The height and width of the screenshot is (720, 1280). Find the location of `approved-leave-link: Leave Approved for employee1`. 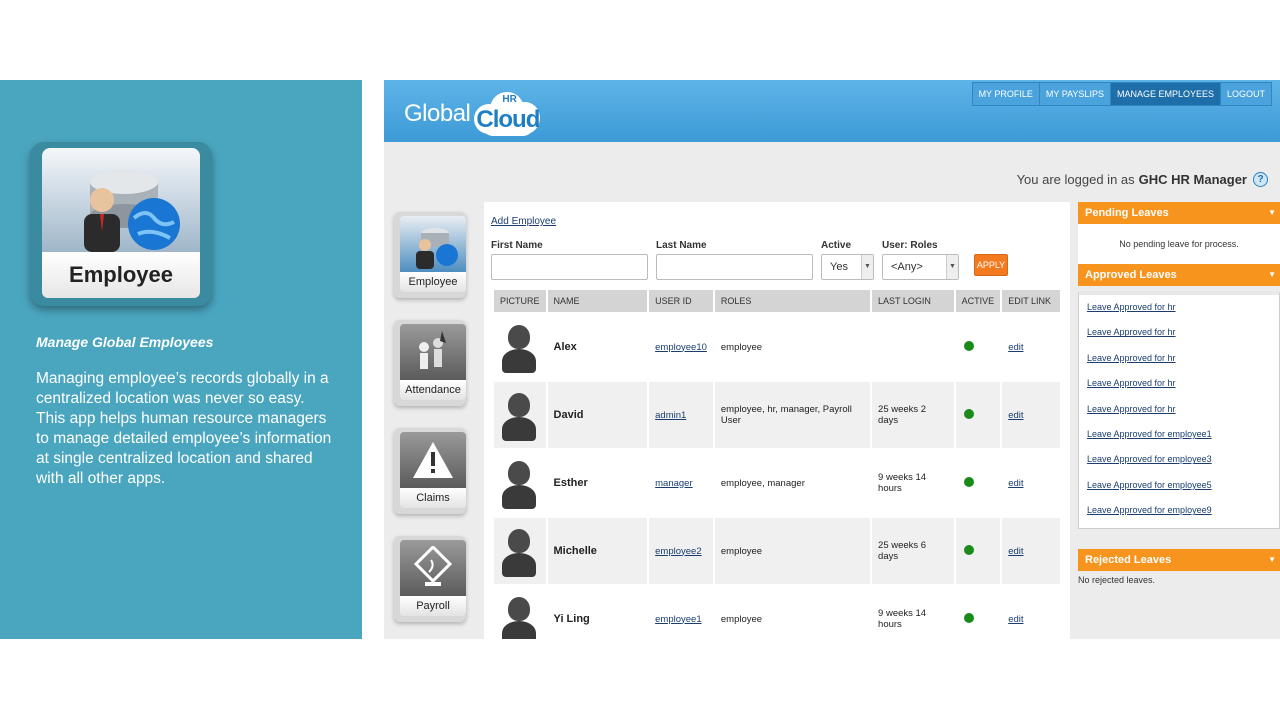

approved-leave-link: Leave Approved for employee1 is located at coordinates (1179, 434).